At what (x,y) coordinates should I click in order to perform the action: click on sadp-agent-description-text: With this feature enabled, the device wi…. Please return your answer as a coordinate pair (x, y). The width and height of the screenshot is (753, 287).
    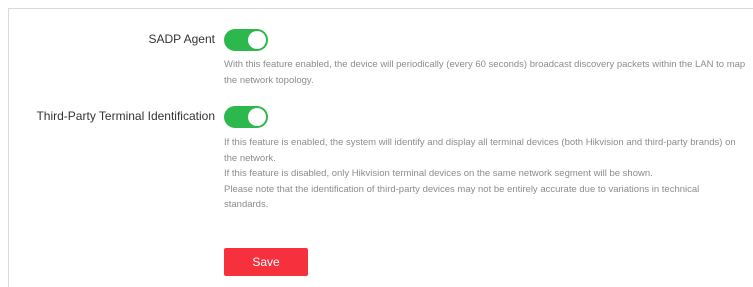
    Looking at the image, I should click on (485, 72).